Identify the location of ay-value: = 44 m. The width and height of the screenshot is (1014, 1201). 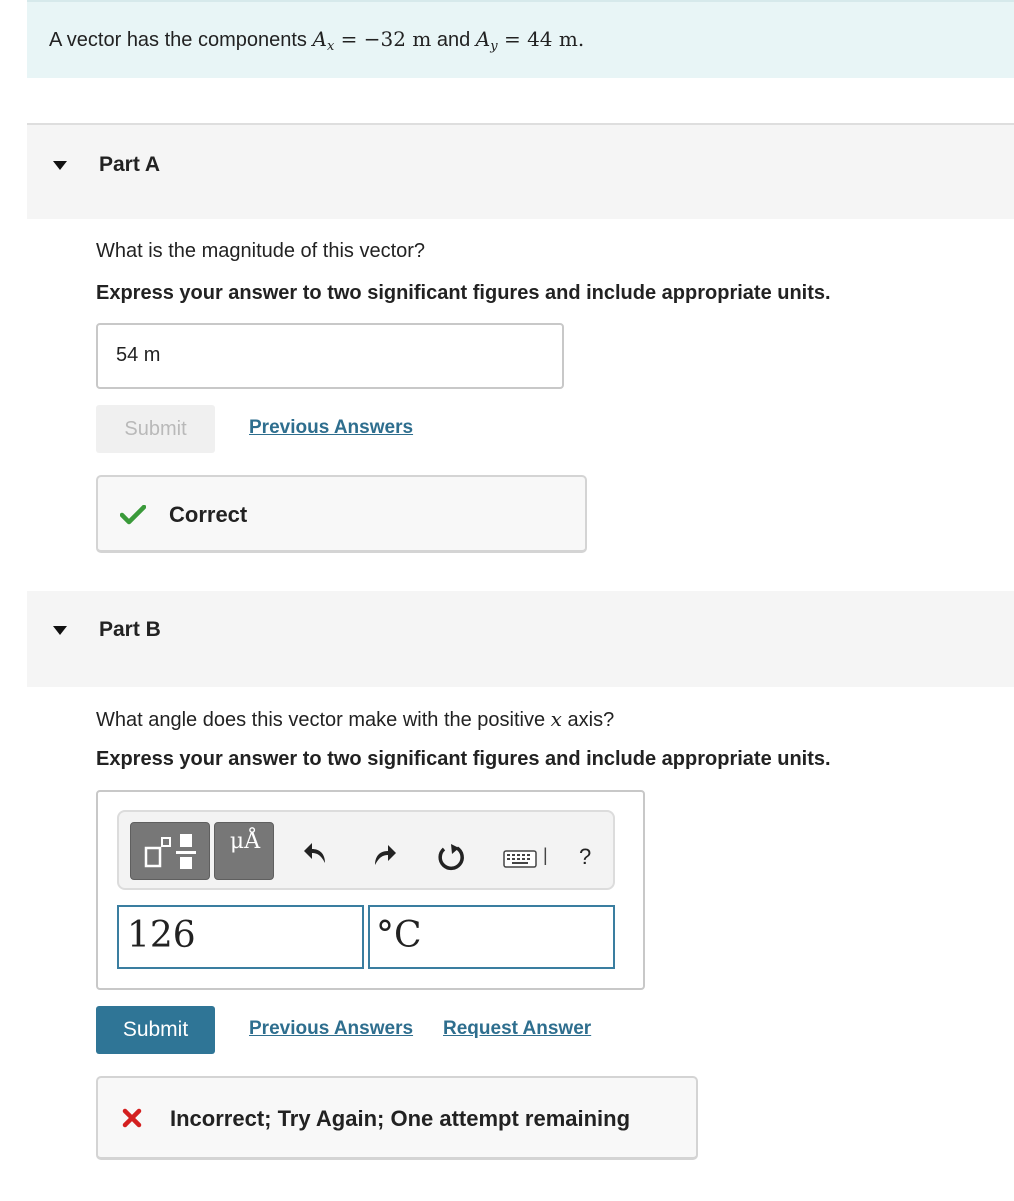
(537, 39).